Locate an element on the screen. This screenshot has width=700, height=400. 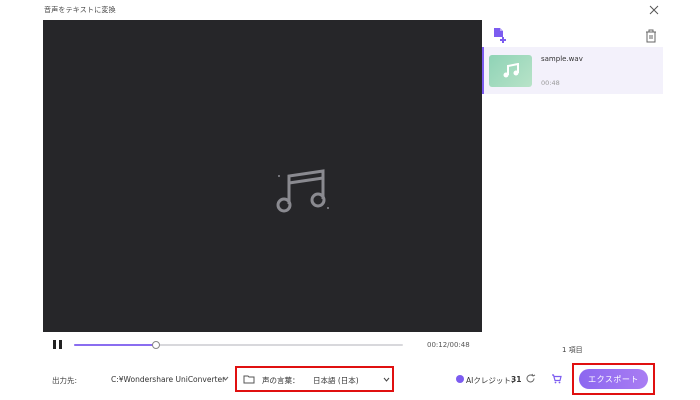
language-selector-highlight: 声の言葉： 日本語 (日本) is located at coordinates (314, 379).